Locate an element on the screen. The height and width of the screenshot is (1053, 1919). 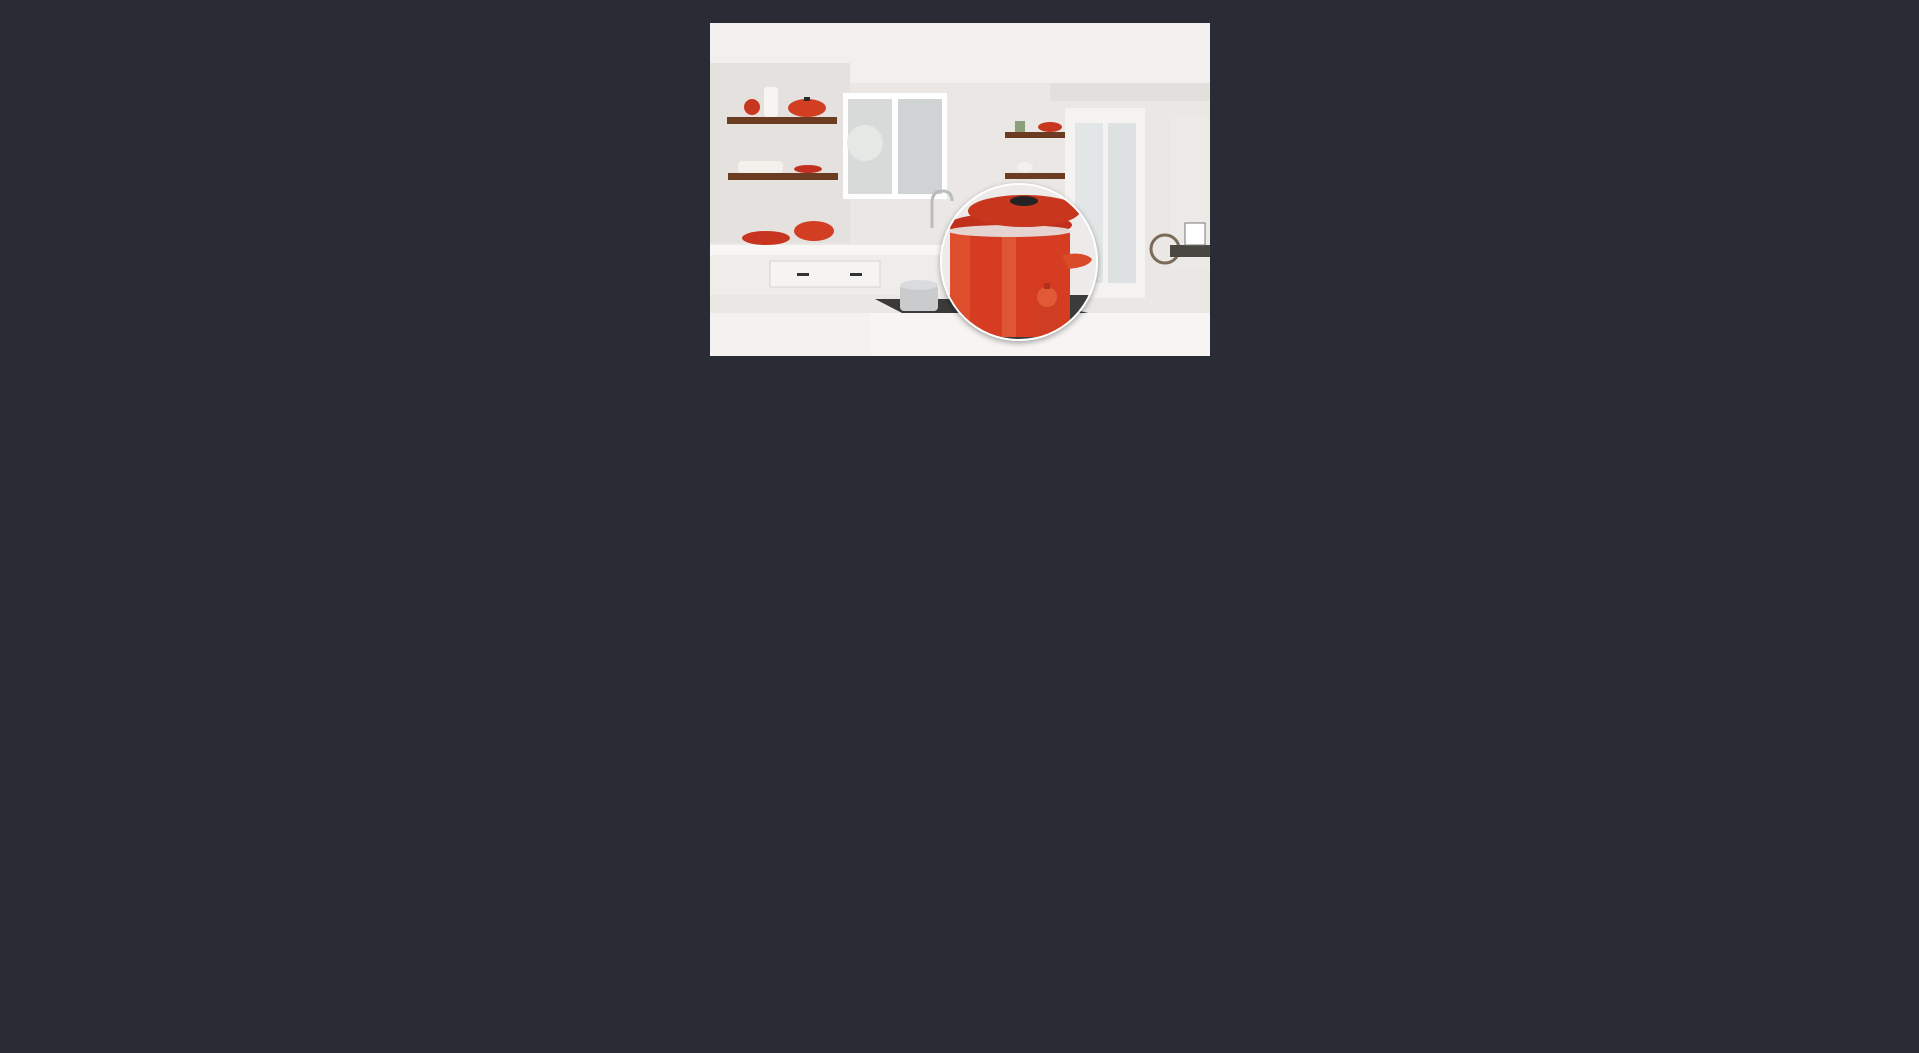
magnifier-lens is located at coordinates (1019, 262).